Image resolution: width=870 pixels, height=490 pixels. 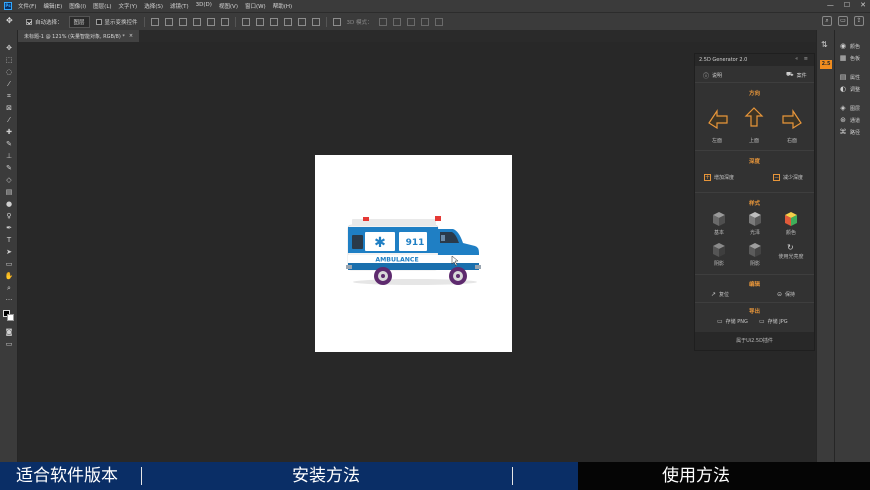 What do you see at coordinates (210, 21) in the screenshot?
I see `align-center-icon` at bounding box center [210, 21].